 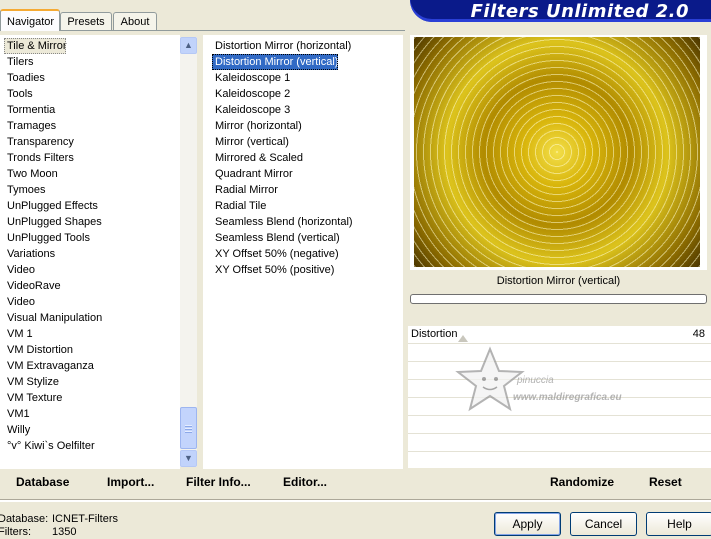 What do you see at coordinates (37, 158) in the screenshot?
I see `category-item: Tronds Filters` at bounding box center [37, 158].